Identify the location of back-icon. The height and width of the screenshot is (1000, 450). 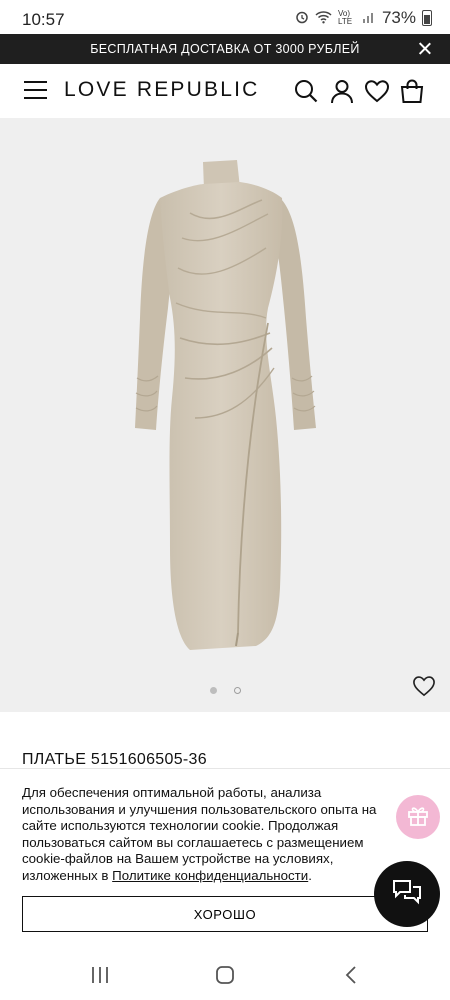
(352, 975).